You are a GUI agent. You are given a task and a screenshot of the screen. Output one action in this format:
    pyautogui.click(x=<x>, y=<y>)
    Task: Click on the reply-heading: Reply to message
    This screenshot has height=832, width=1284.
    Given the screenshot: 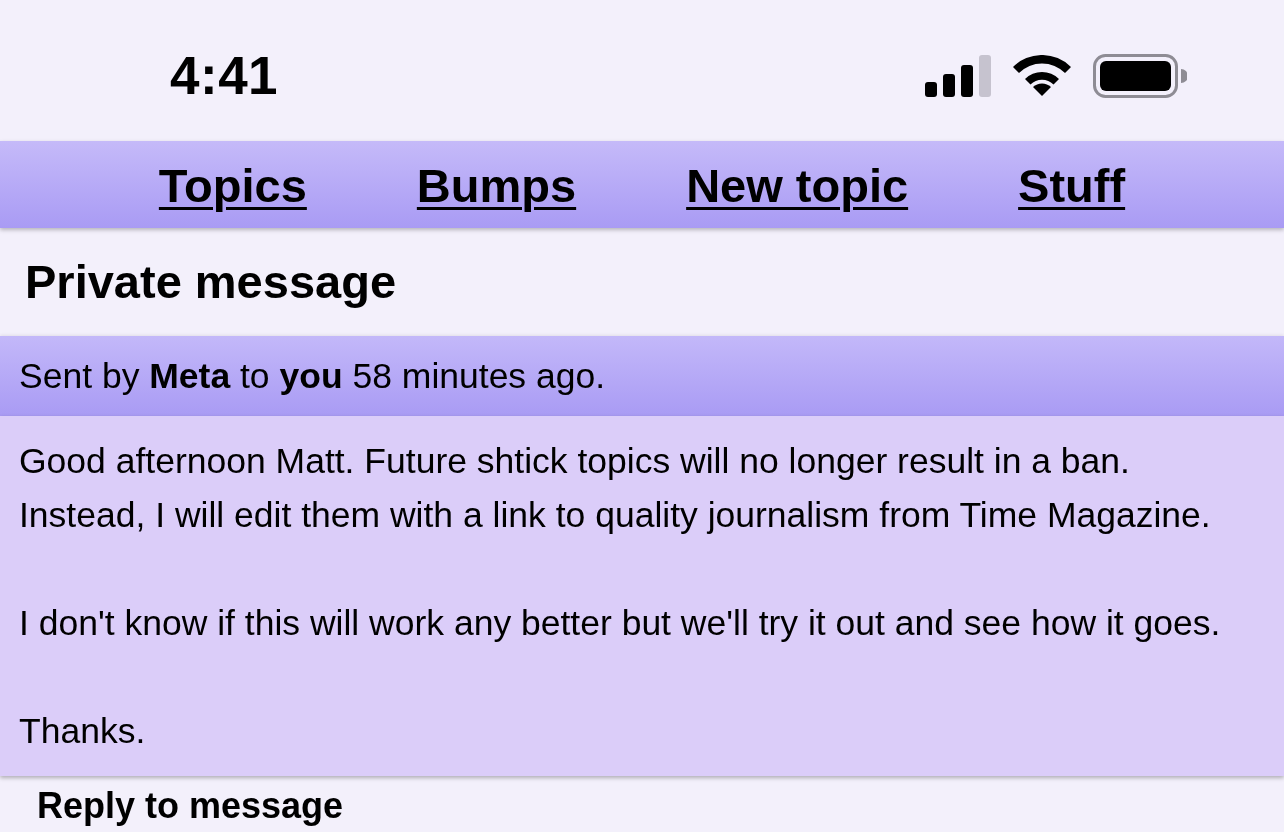 What is the action you would take?
    pyautogui.click(x=190, y=806)
    